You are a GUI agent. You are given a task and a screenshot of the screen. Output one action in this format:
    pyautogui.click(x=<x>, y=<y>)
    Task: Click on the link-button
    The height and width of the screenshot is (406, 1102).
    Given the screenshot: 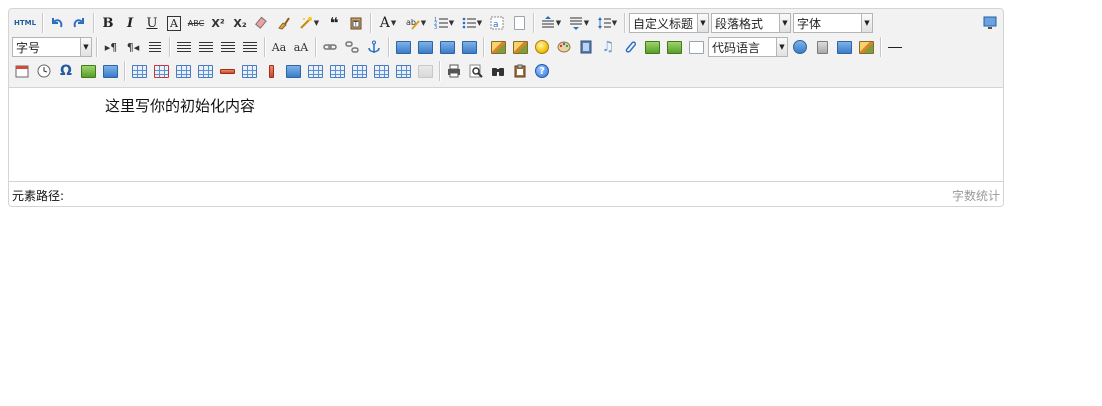 What is the action you would take?
    pyautogui.click(x=330, y=47)
    